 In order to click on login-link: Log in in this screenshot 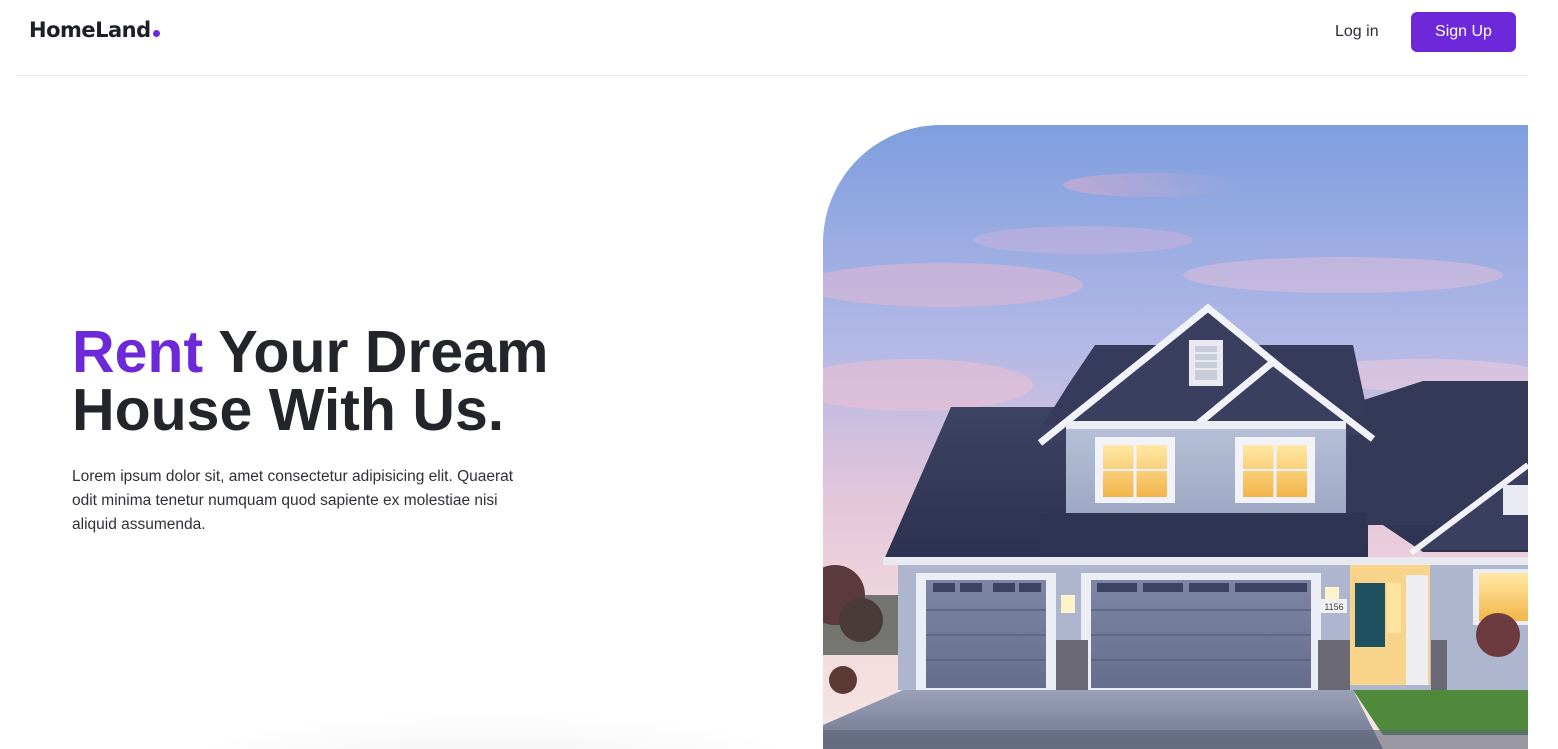, I will do `click(1357, 32)`.